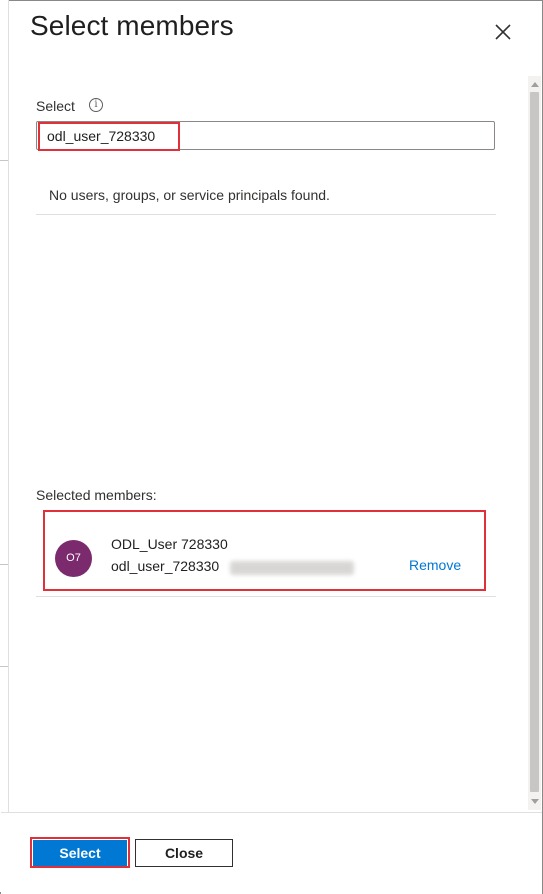 The width and height of the screenshot is (543, 894). Describe the element at coordinates (165, 566) in the screenshot. I see `member-upn: odl_user_728330` at that location.